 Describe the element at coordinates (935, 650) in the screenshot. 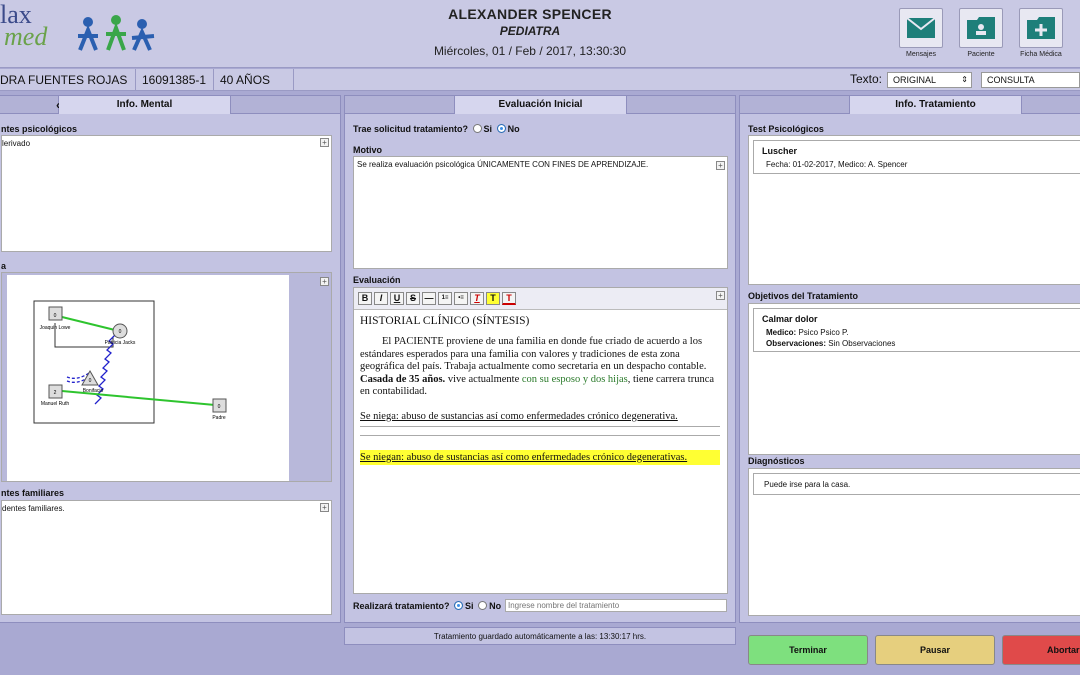

I see `pause-button: Pausar` at that location.